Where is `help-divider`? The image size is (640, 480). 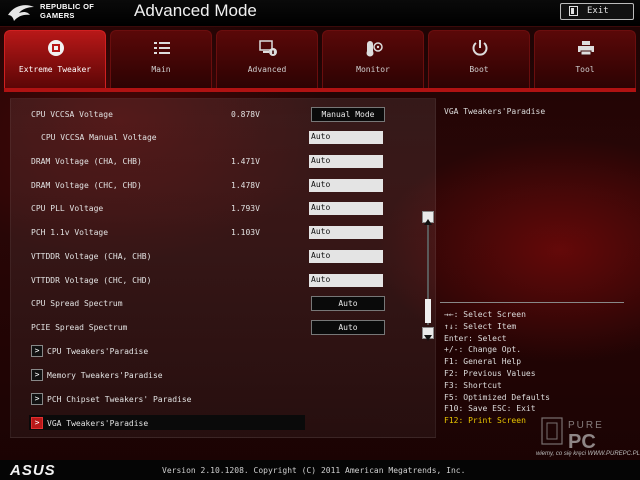 help-divider is located at coordinates (532, 302).